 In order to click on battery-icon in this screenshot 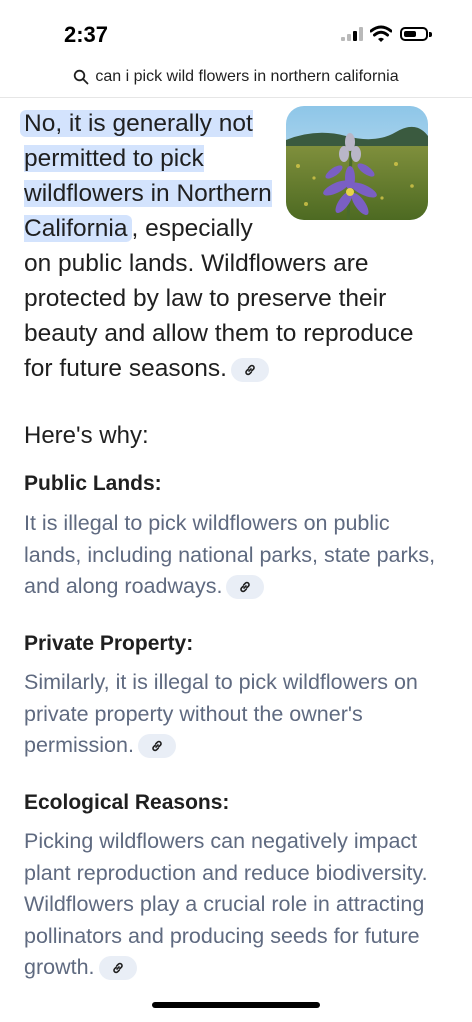, I will do `click(414, 34)`.